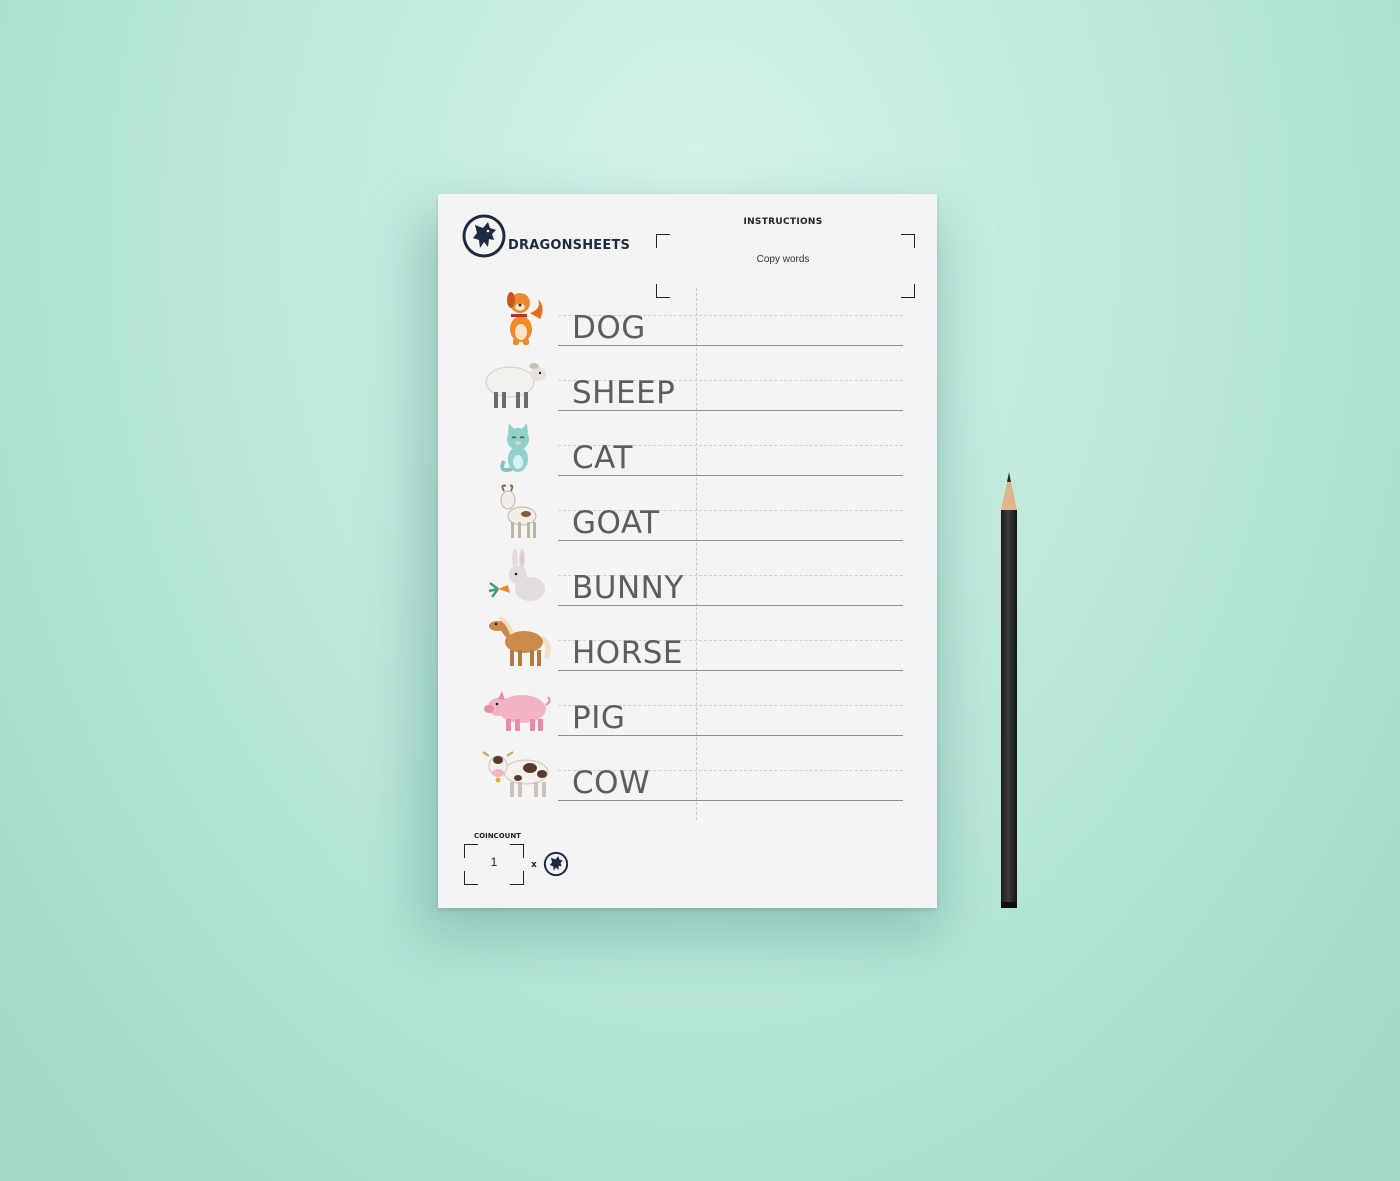 The height and width of the screenshot is (1181, 1400). Describe the element at coordinates (515, 385) in the screenshot. I see `sheep-icon` at that location.